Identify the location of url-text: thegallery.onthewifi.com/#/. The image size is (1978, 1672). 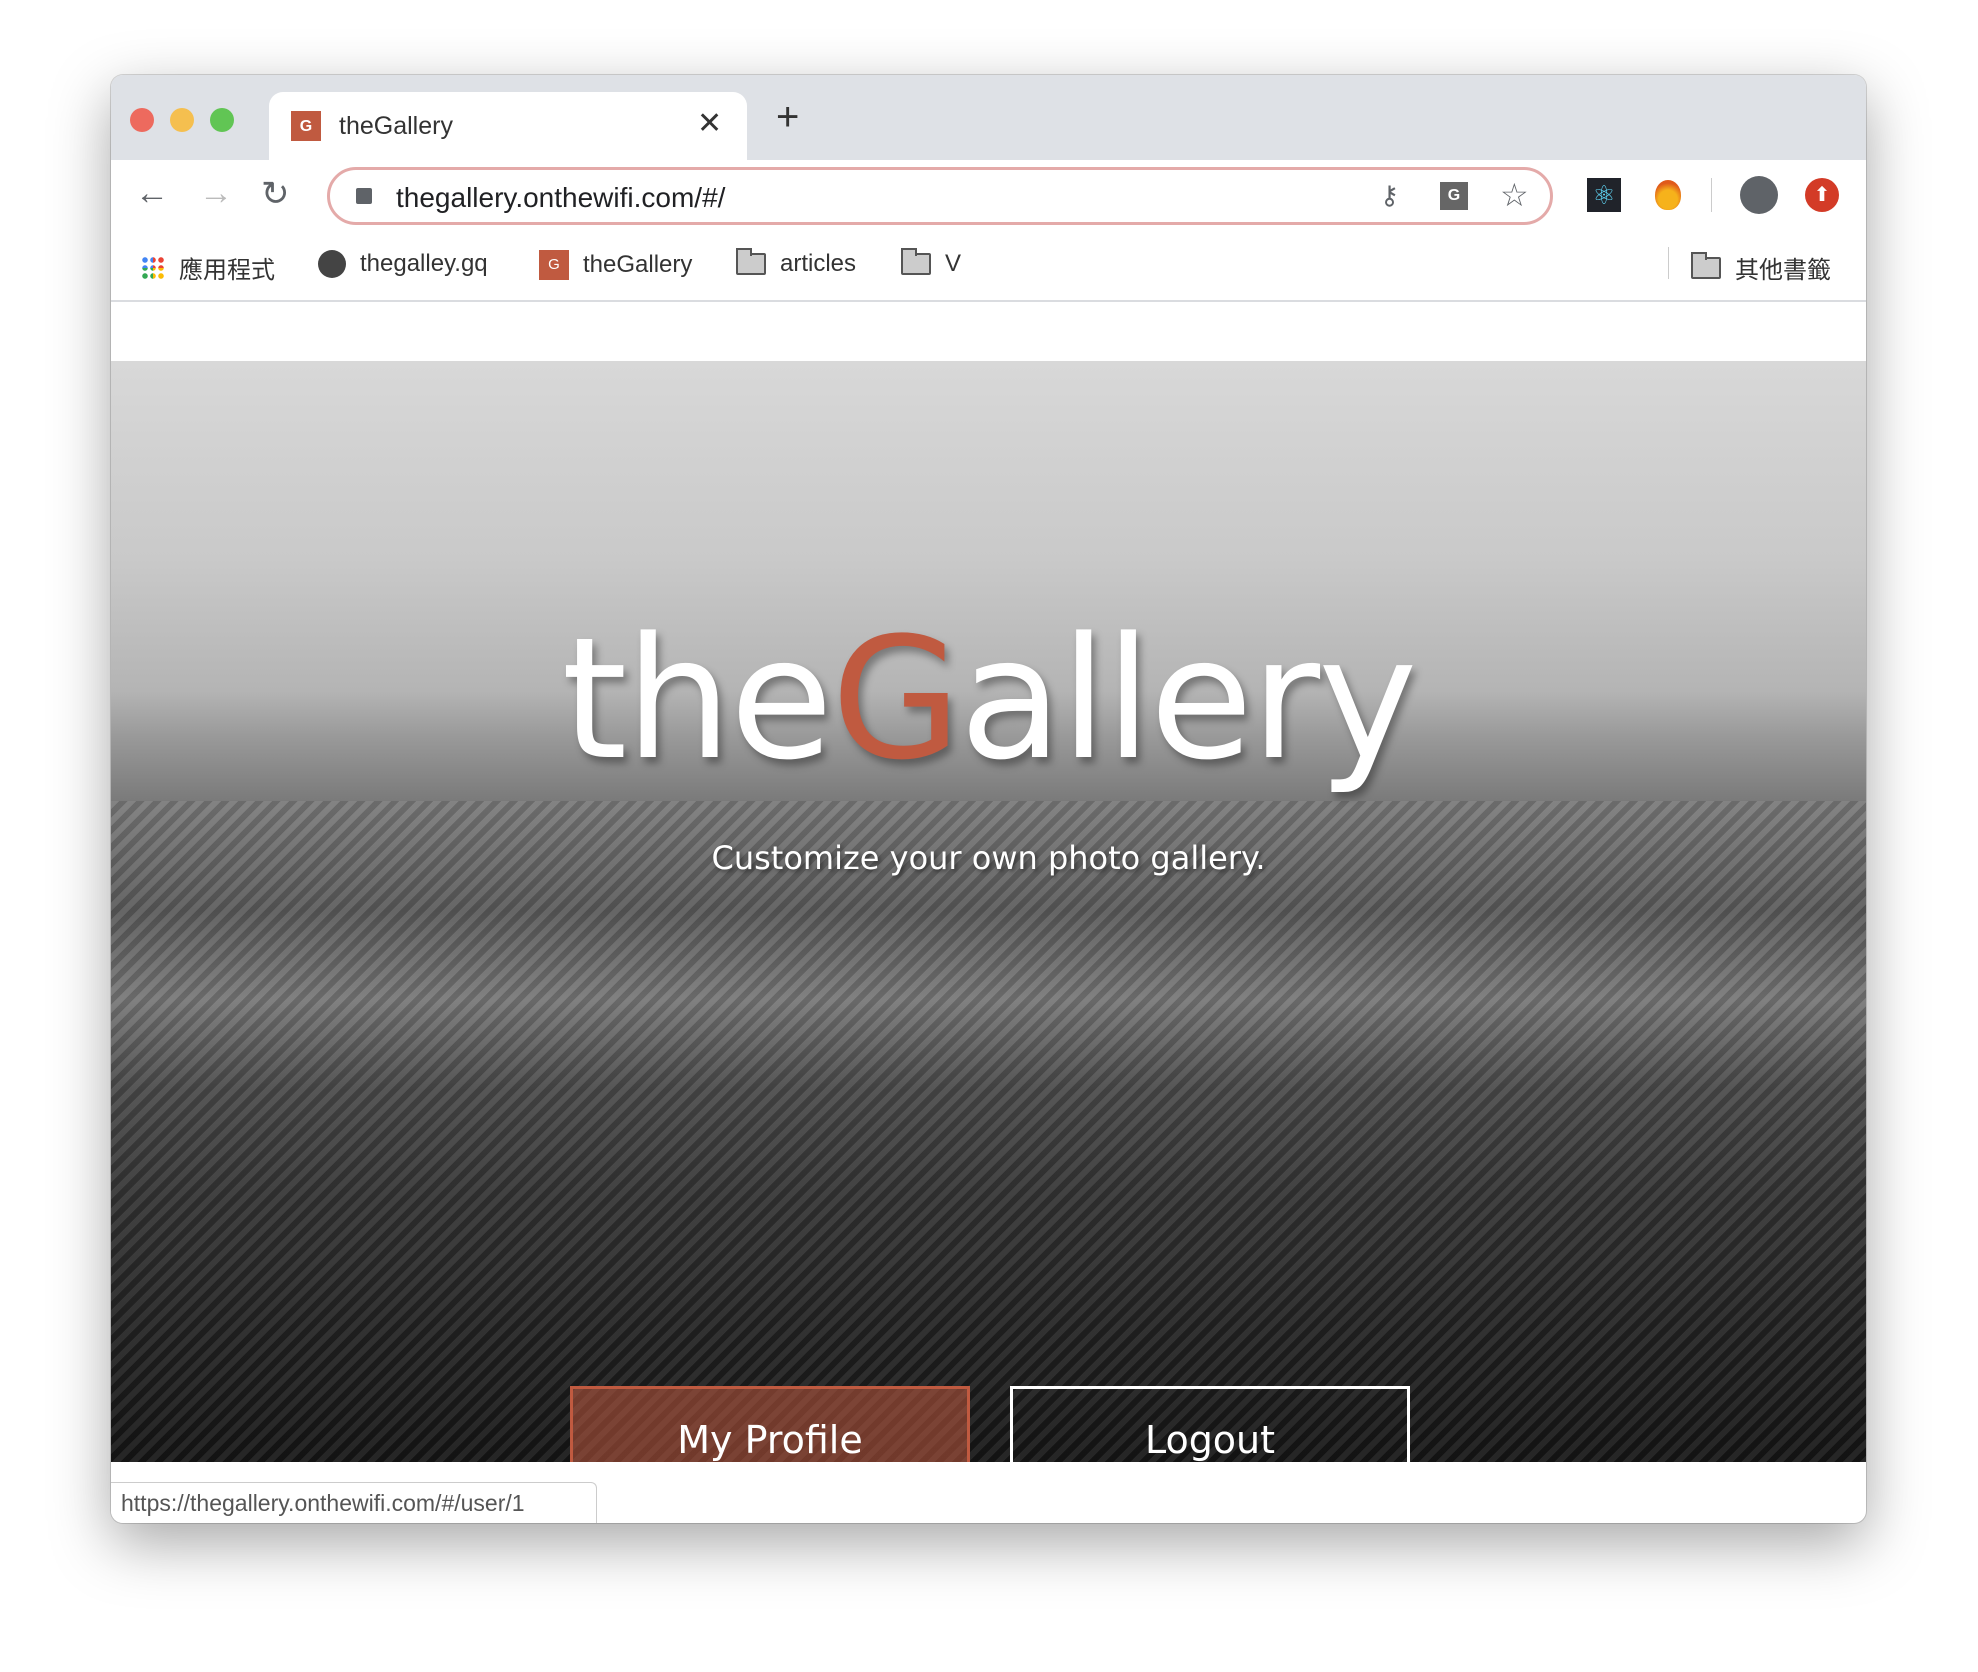
(560, 198).